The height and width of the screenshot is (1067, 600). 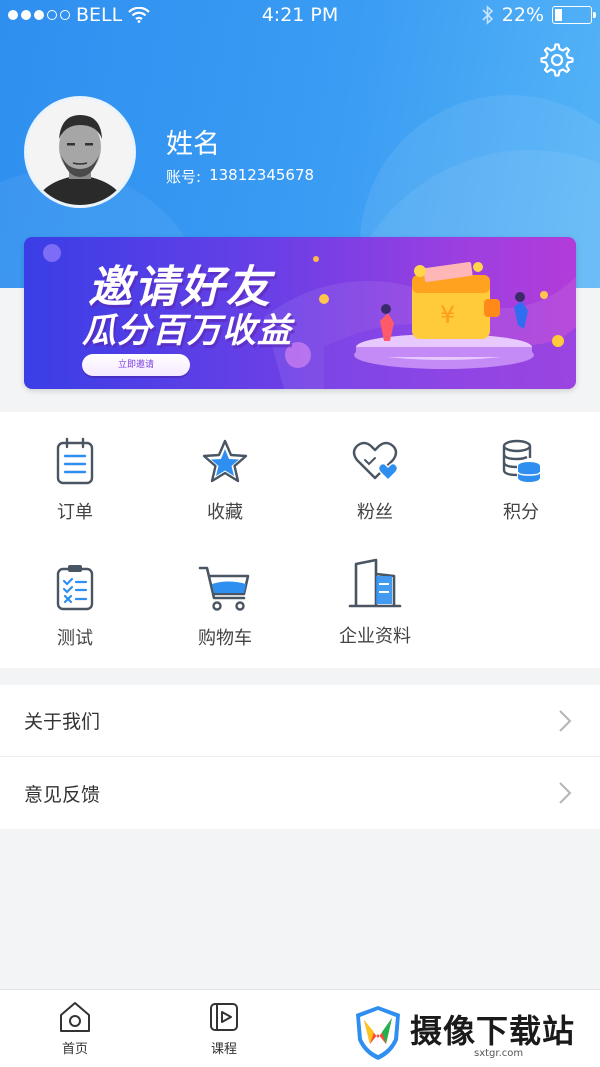 I want to click on battery-icon, so click(x=574, y=15).